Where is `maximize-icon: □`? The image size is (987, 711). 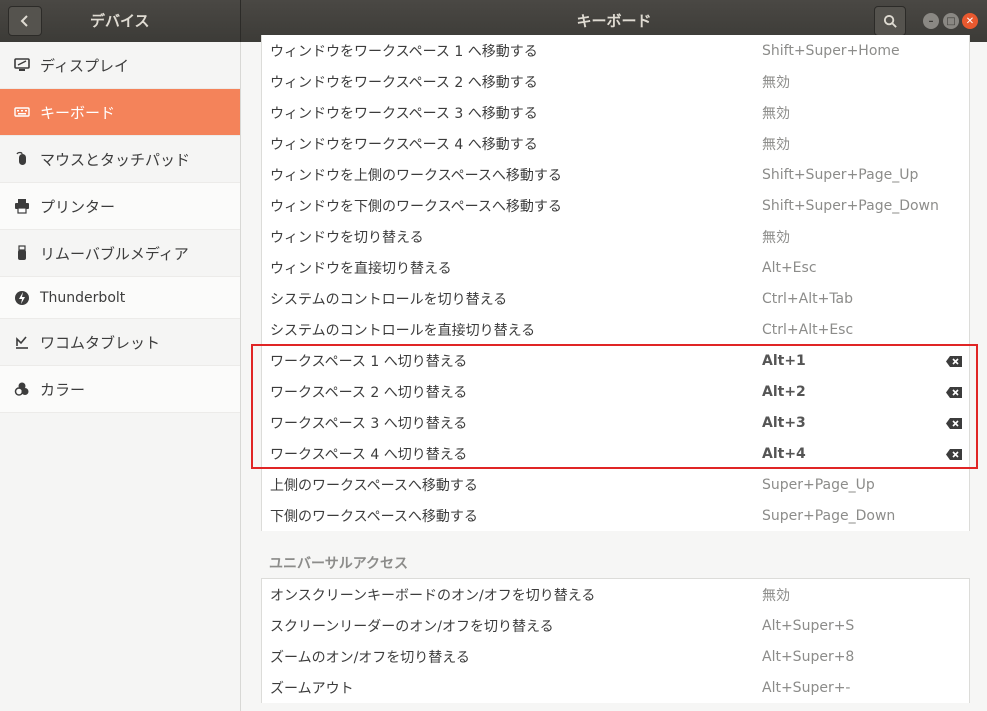 maximize-icon: □ is located at coordinates (951, 21).